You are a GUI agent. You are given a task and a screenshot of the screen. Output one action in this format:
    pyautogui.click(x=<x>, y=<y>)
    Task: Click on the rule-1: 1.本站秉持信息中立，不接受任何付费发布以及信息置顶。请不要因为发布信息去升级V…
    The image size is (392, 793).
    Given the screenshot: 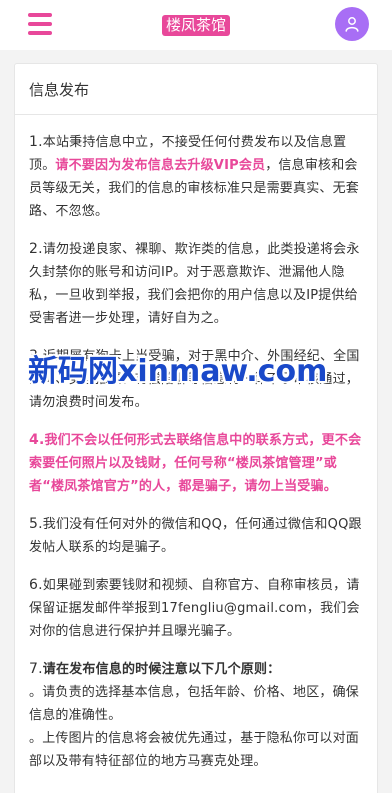 What is the action you would take?
    pyautogui.click(x=196, y=177)
    